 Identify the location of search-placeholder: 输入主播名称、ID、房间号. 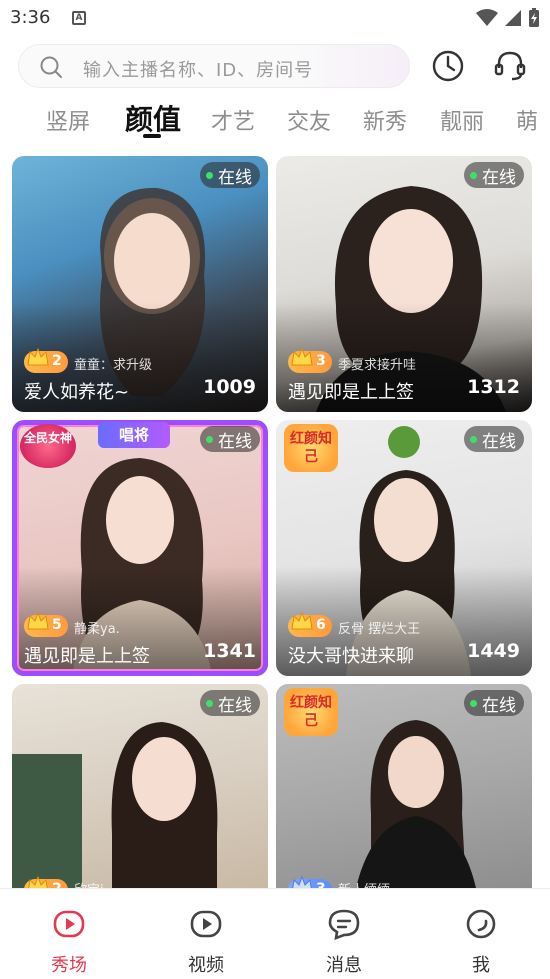
(198, 70).